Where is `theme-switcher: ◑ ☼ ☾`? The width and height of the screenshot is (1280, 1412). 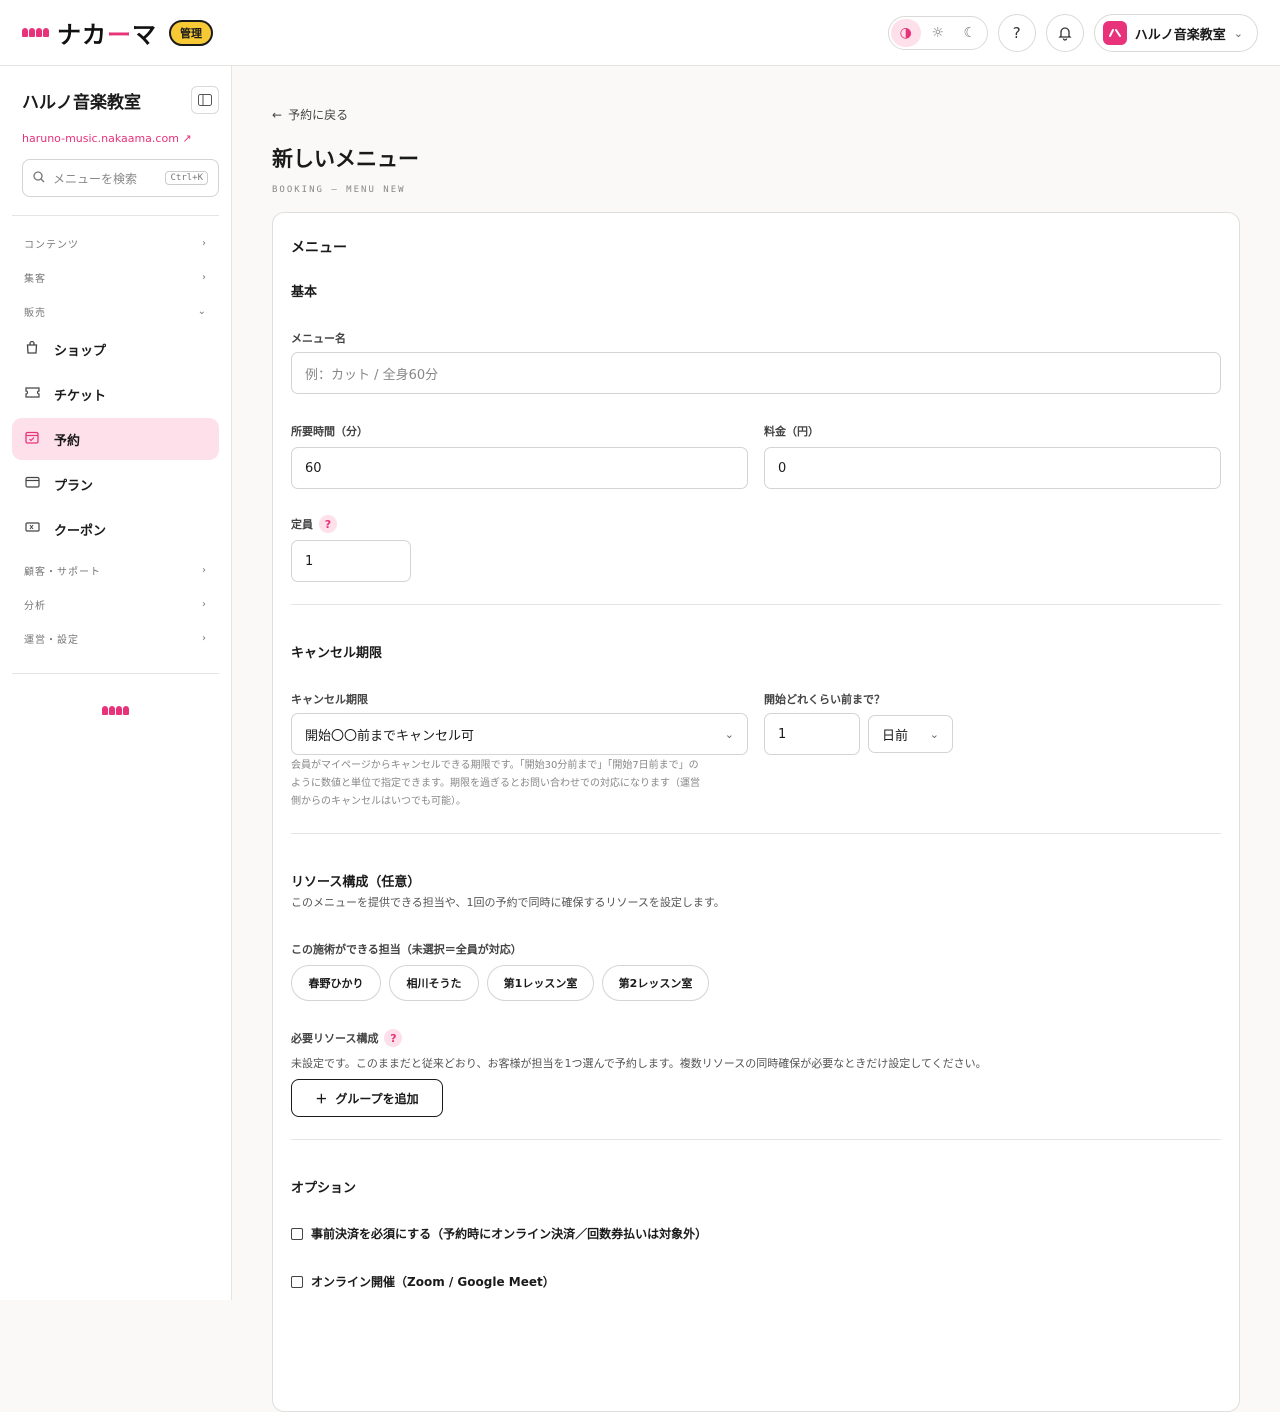 theme-switcher: ◑ ☼ ☾ is located at coordinates (937, 33).